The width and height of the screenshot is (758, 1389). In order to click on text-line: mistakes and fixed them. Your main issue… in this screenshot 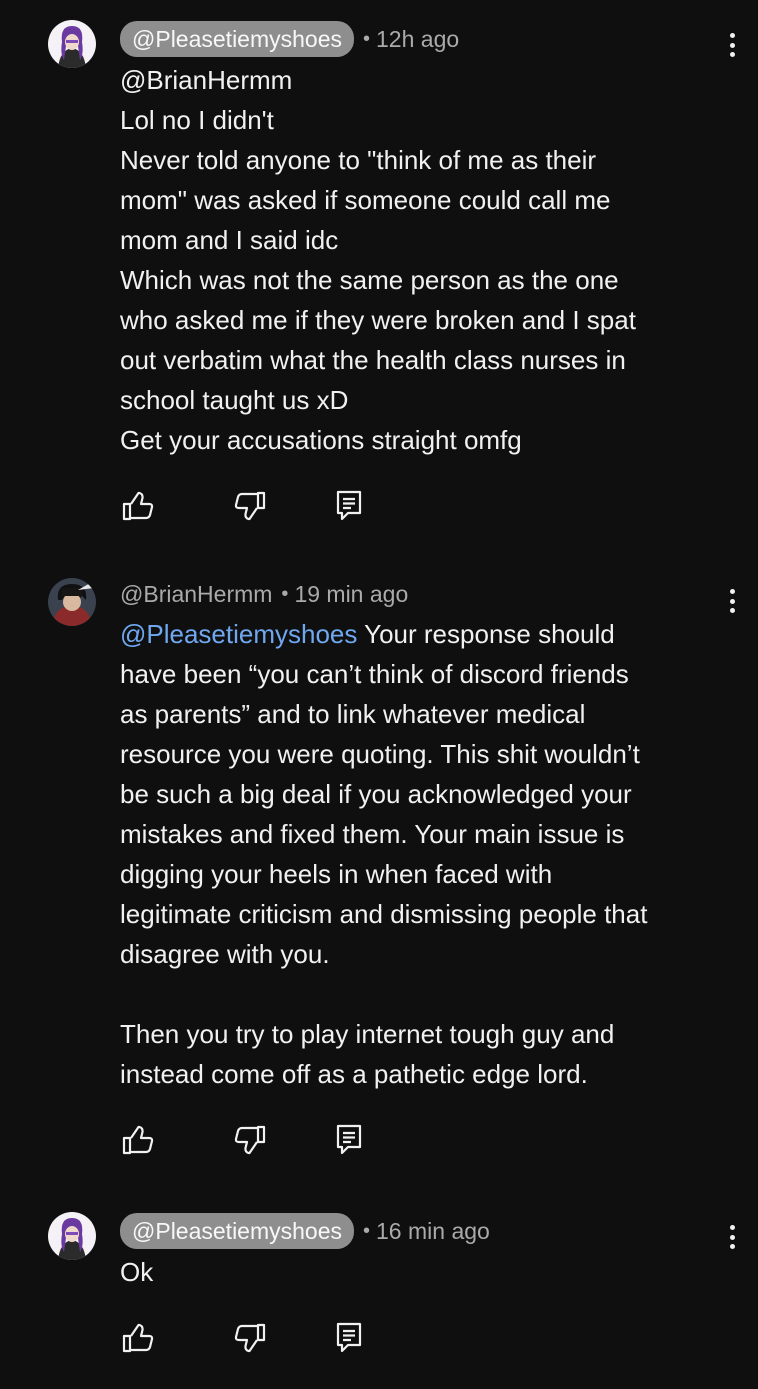, I will do `click(372, 834)`.